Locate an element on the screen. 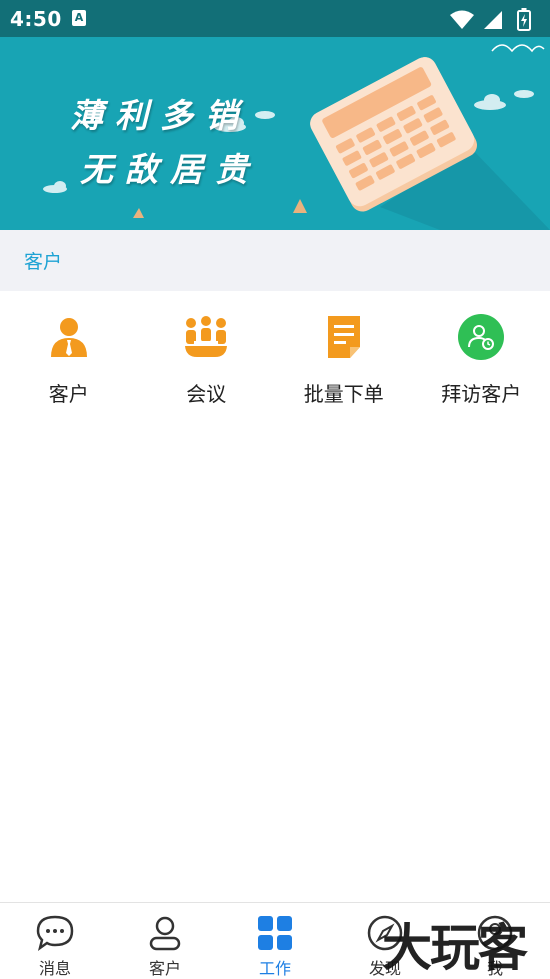  notification-icon: A is located at coordinates (79, 18).